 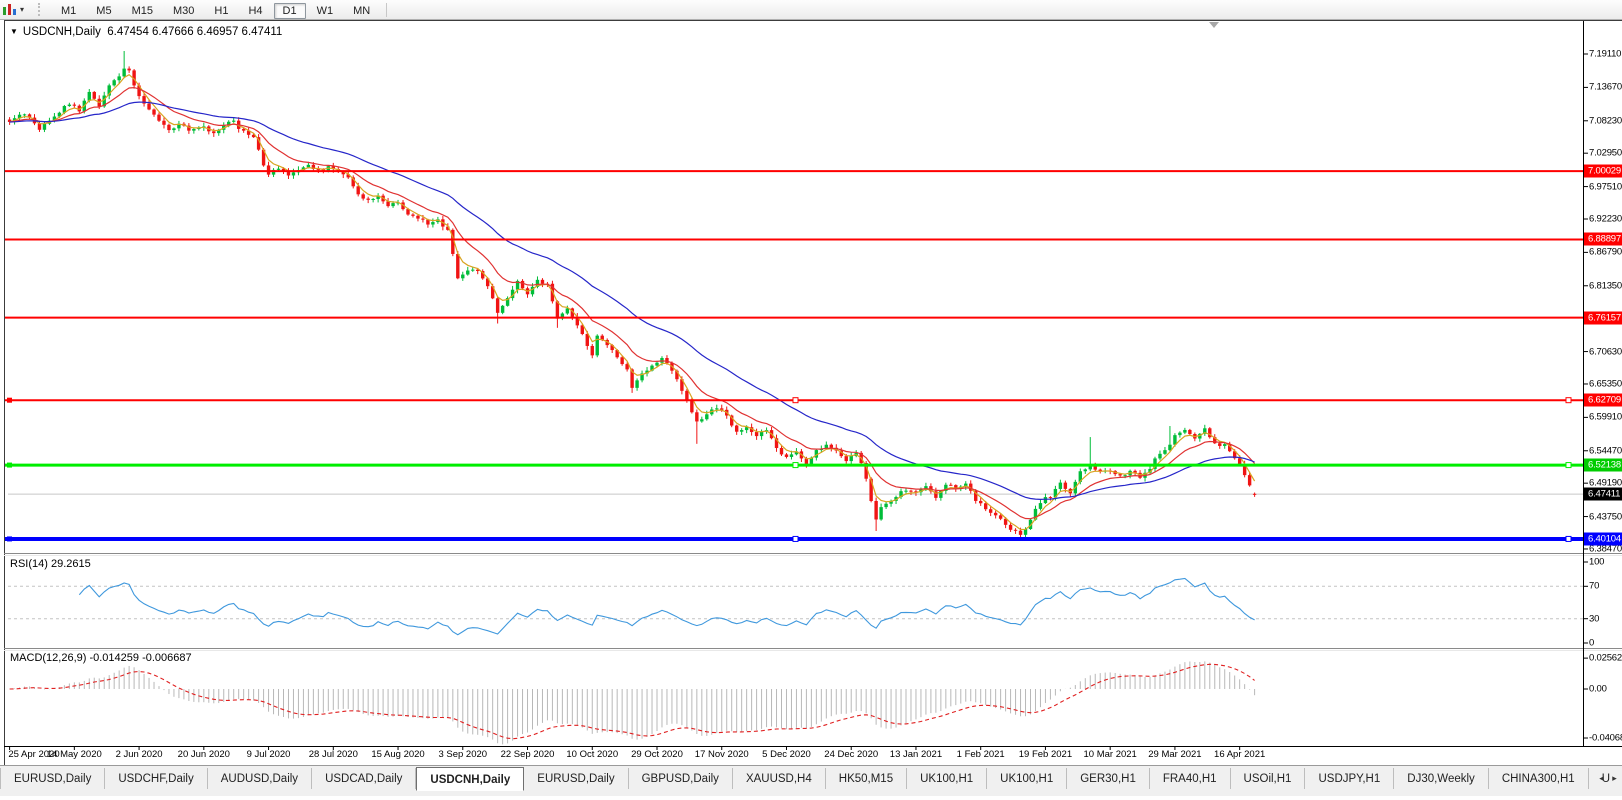 I want to click on date-label: 29 Mar 2021, so click(x=1175, y=754).